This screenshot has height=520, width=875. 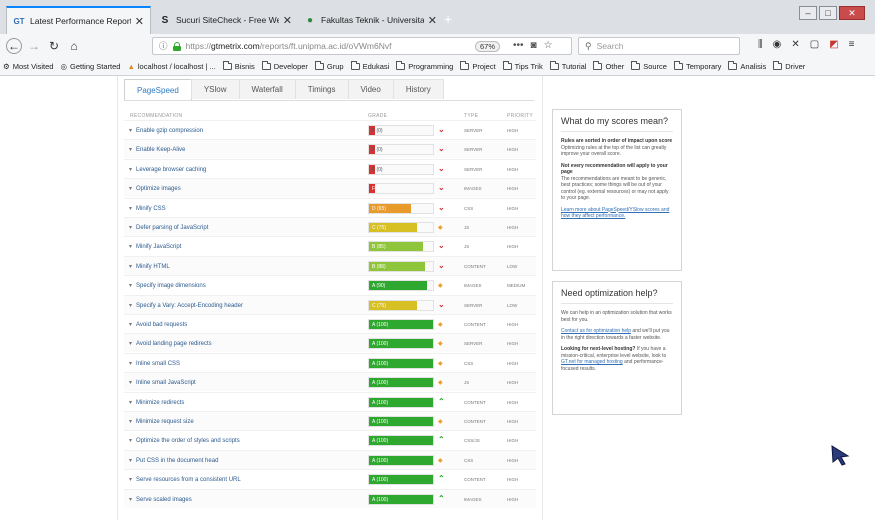 I want to click on chevron-up-icon: ⌃, so click(x=441, y=498).